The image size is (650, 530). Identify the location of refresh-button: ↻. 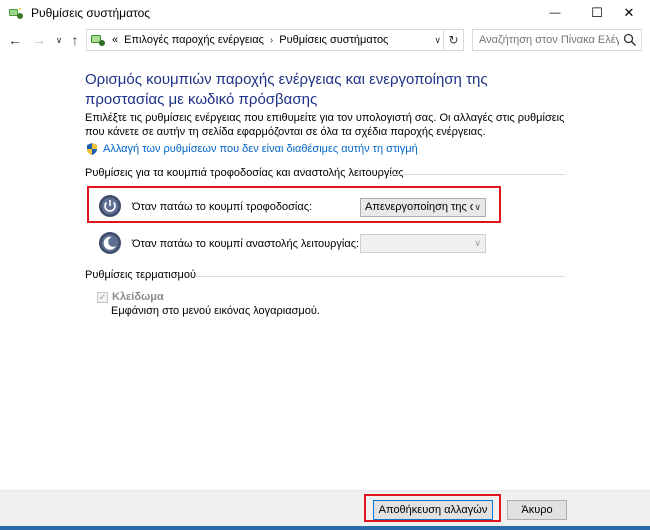
(453, 40).